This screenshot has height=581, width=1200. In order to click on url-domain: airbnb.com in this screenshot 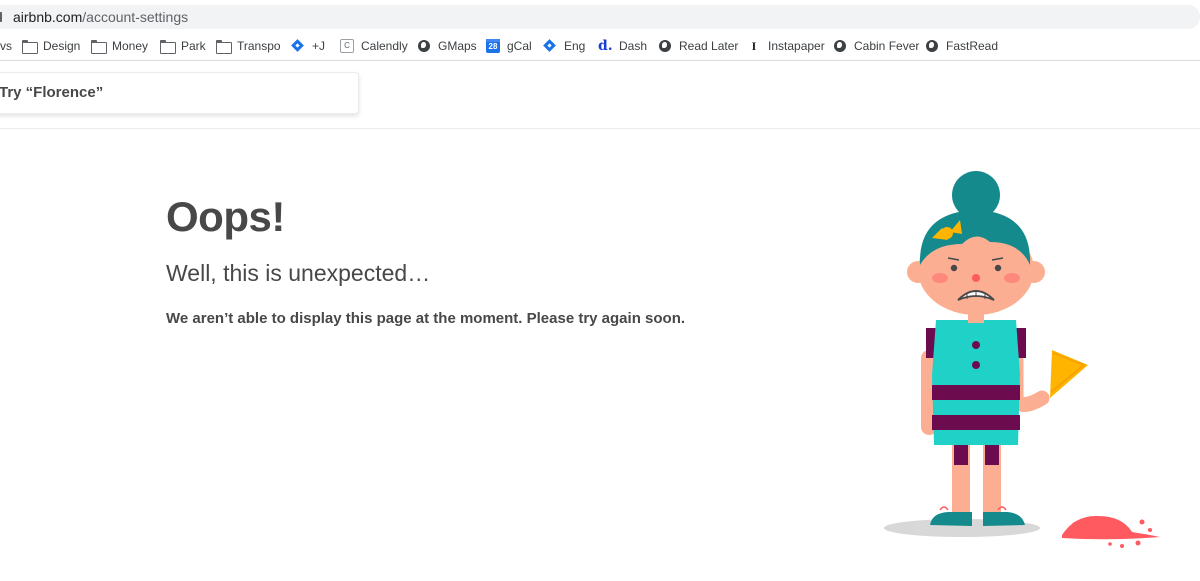, I will do `click(48, 17)`.